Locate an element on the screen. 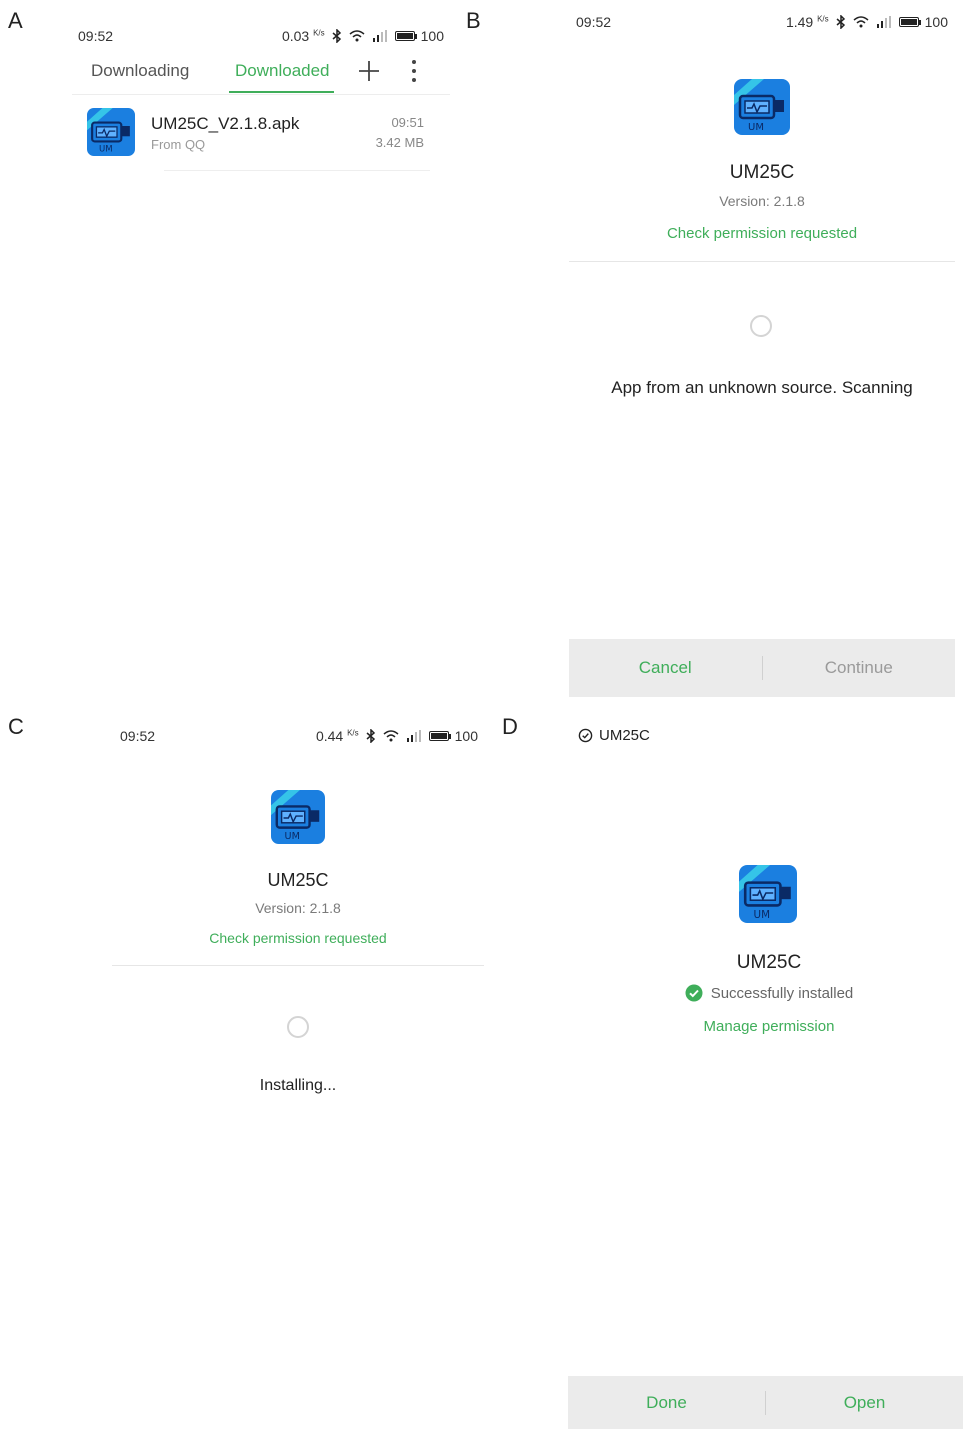  manage-permission-link: Manage permission is located at coordinates (769, 1026).